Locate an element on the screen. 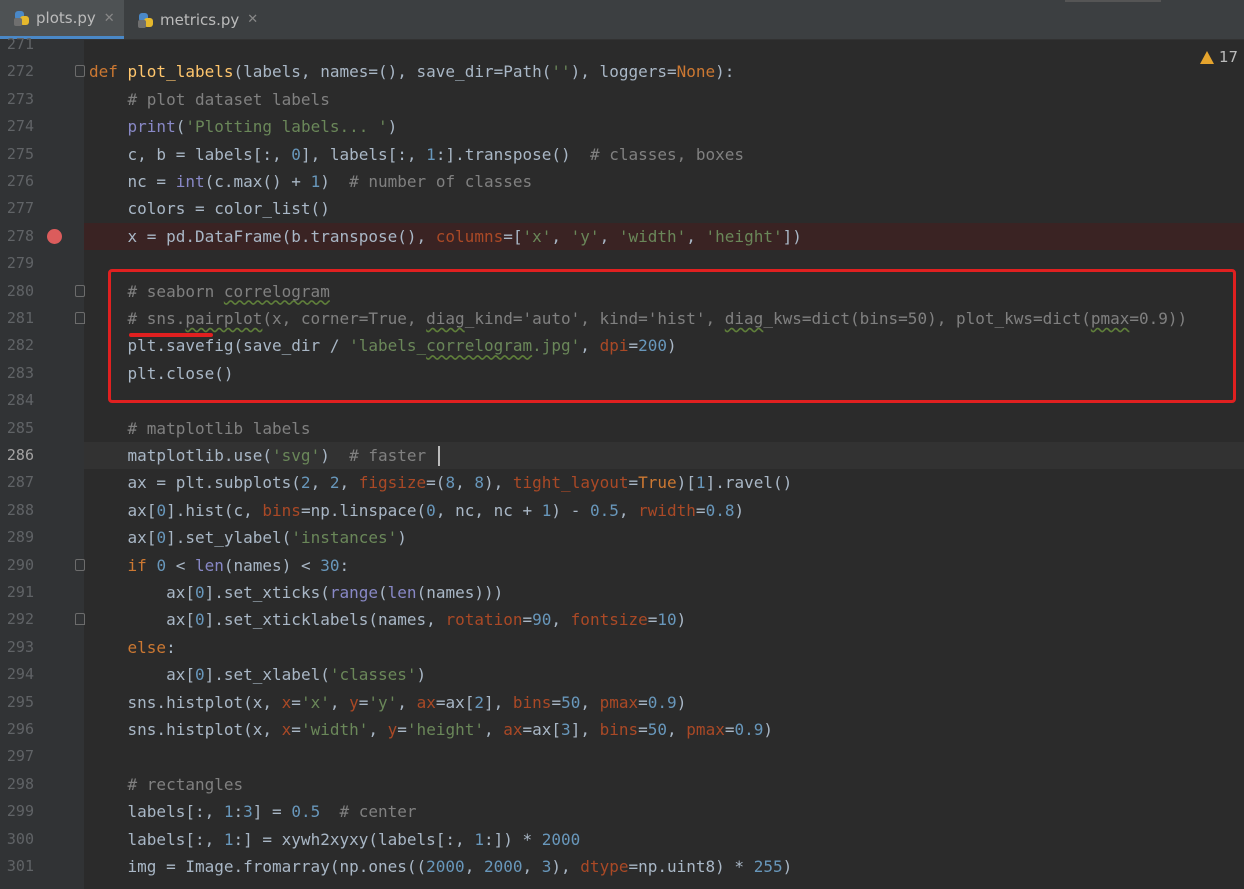 The image size is (1244, 889). code-line: 291 ax[0].set_xticks(range(len(names))) is located at coordinates (622, 592).